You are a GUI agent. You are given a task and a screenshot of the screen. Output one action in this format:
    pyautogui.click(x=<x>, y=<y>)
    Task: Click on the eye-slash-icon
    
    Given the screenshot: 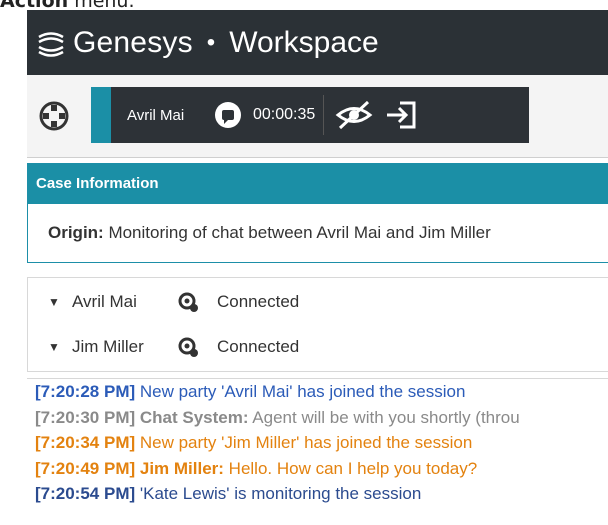 What is the action you would take?
    pyautogui.click(x=354, y=115)
    